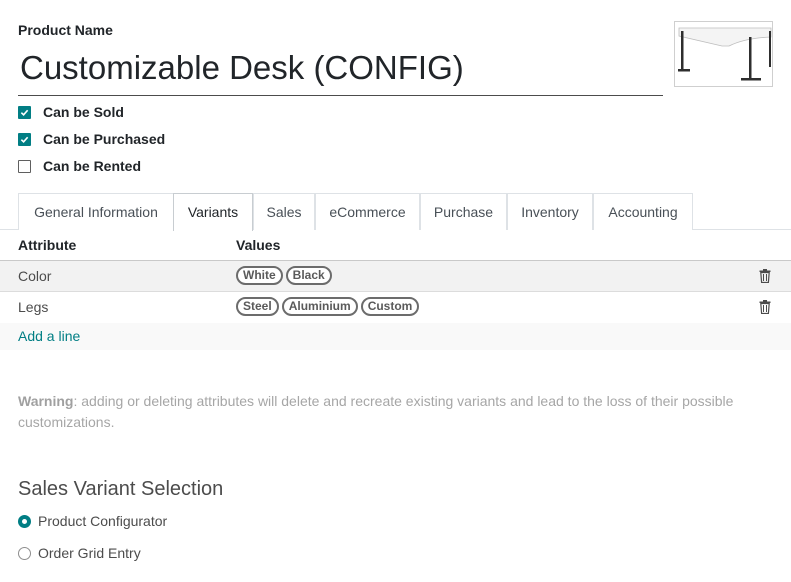 The width and height of the screenshot is (791, 582). I want to click on checkbox-can-be-sold: Can be Sold, so click(71, 112).